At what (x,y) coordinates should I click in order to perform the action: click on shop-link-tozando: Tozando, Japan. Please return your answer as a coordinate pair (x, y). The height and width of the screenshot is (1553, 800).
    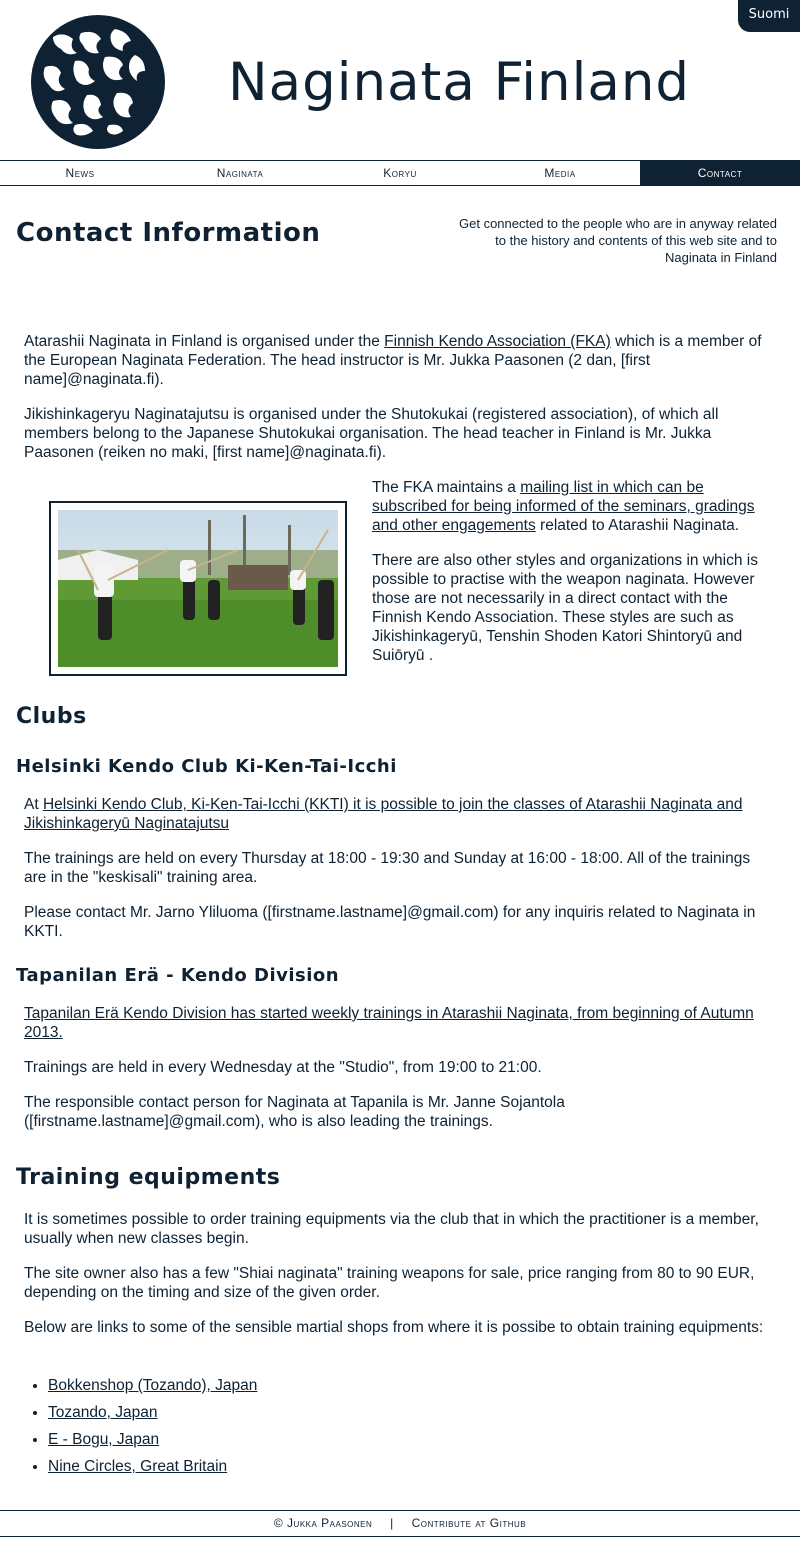
    Looking at the image, I should click on (102, 1412).